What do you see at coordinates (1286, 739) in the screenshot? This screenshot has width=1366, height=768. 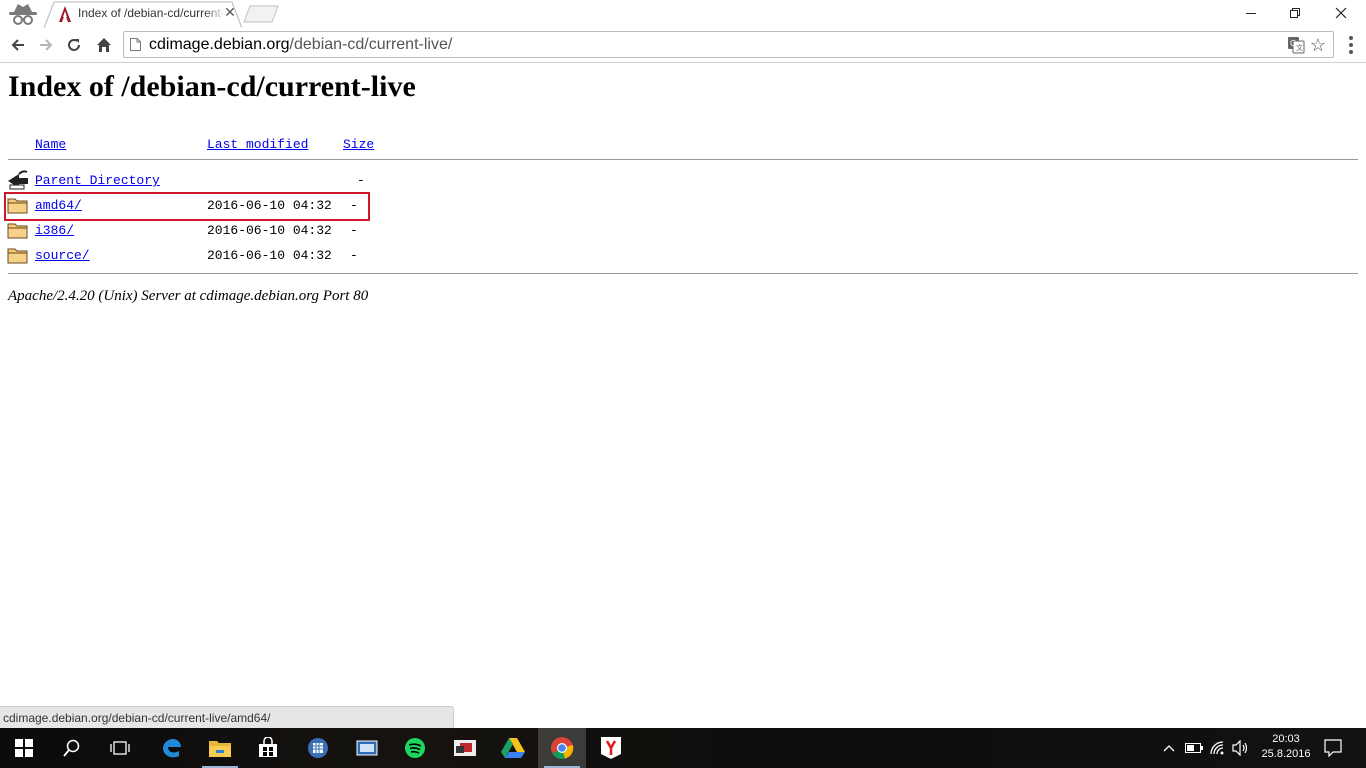 I see `clock-time: 20:03` at bounding box center [1286, 739].